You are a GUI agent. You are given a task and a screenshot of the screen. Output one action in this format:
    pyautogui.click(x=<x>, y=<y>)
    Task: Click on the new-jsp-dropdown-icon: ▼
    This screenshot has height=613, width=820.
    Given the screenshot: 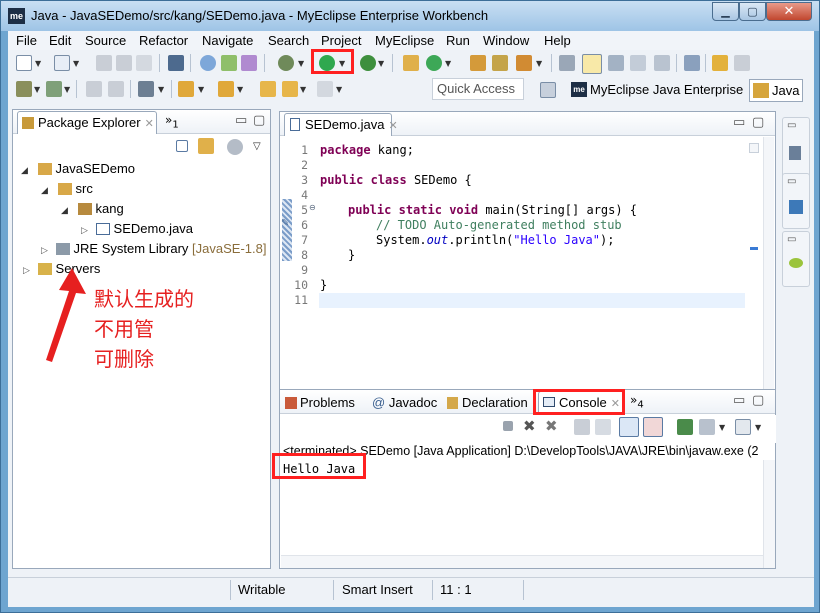 What is the action you would take?
    pyautogui.click(x=37, y=89)
    